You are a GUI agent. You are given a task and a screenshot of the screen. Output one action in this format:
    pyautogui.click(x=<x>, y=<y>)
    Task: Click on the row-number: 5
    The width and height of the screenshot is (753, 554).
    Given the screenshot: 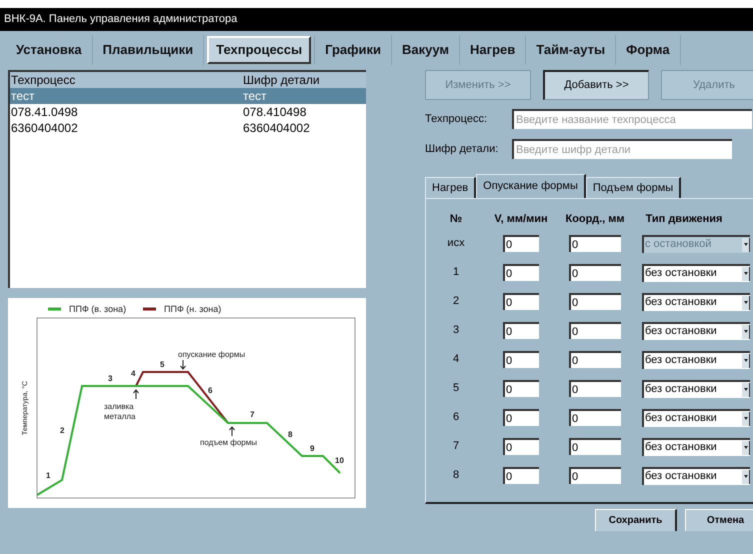 What is the action you would take?
    pyautogui.click(x=456, y=388)
    